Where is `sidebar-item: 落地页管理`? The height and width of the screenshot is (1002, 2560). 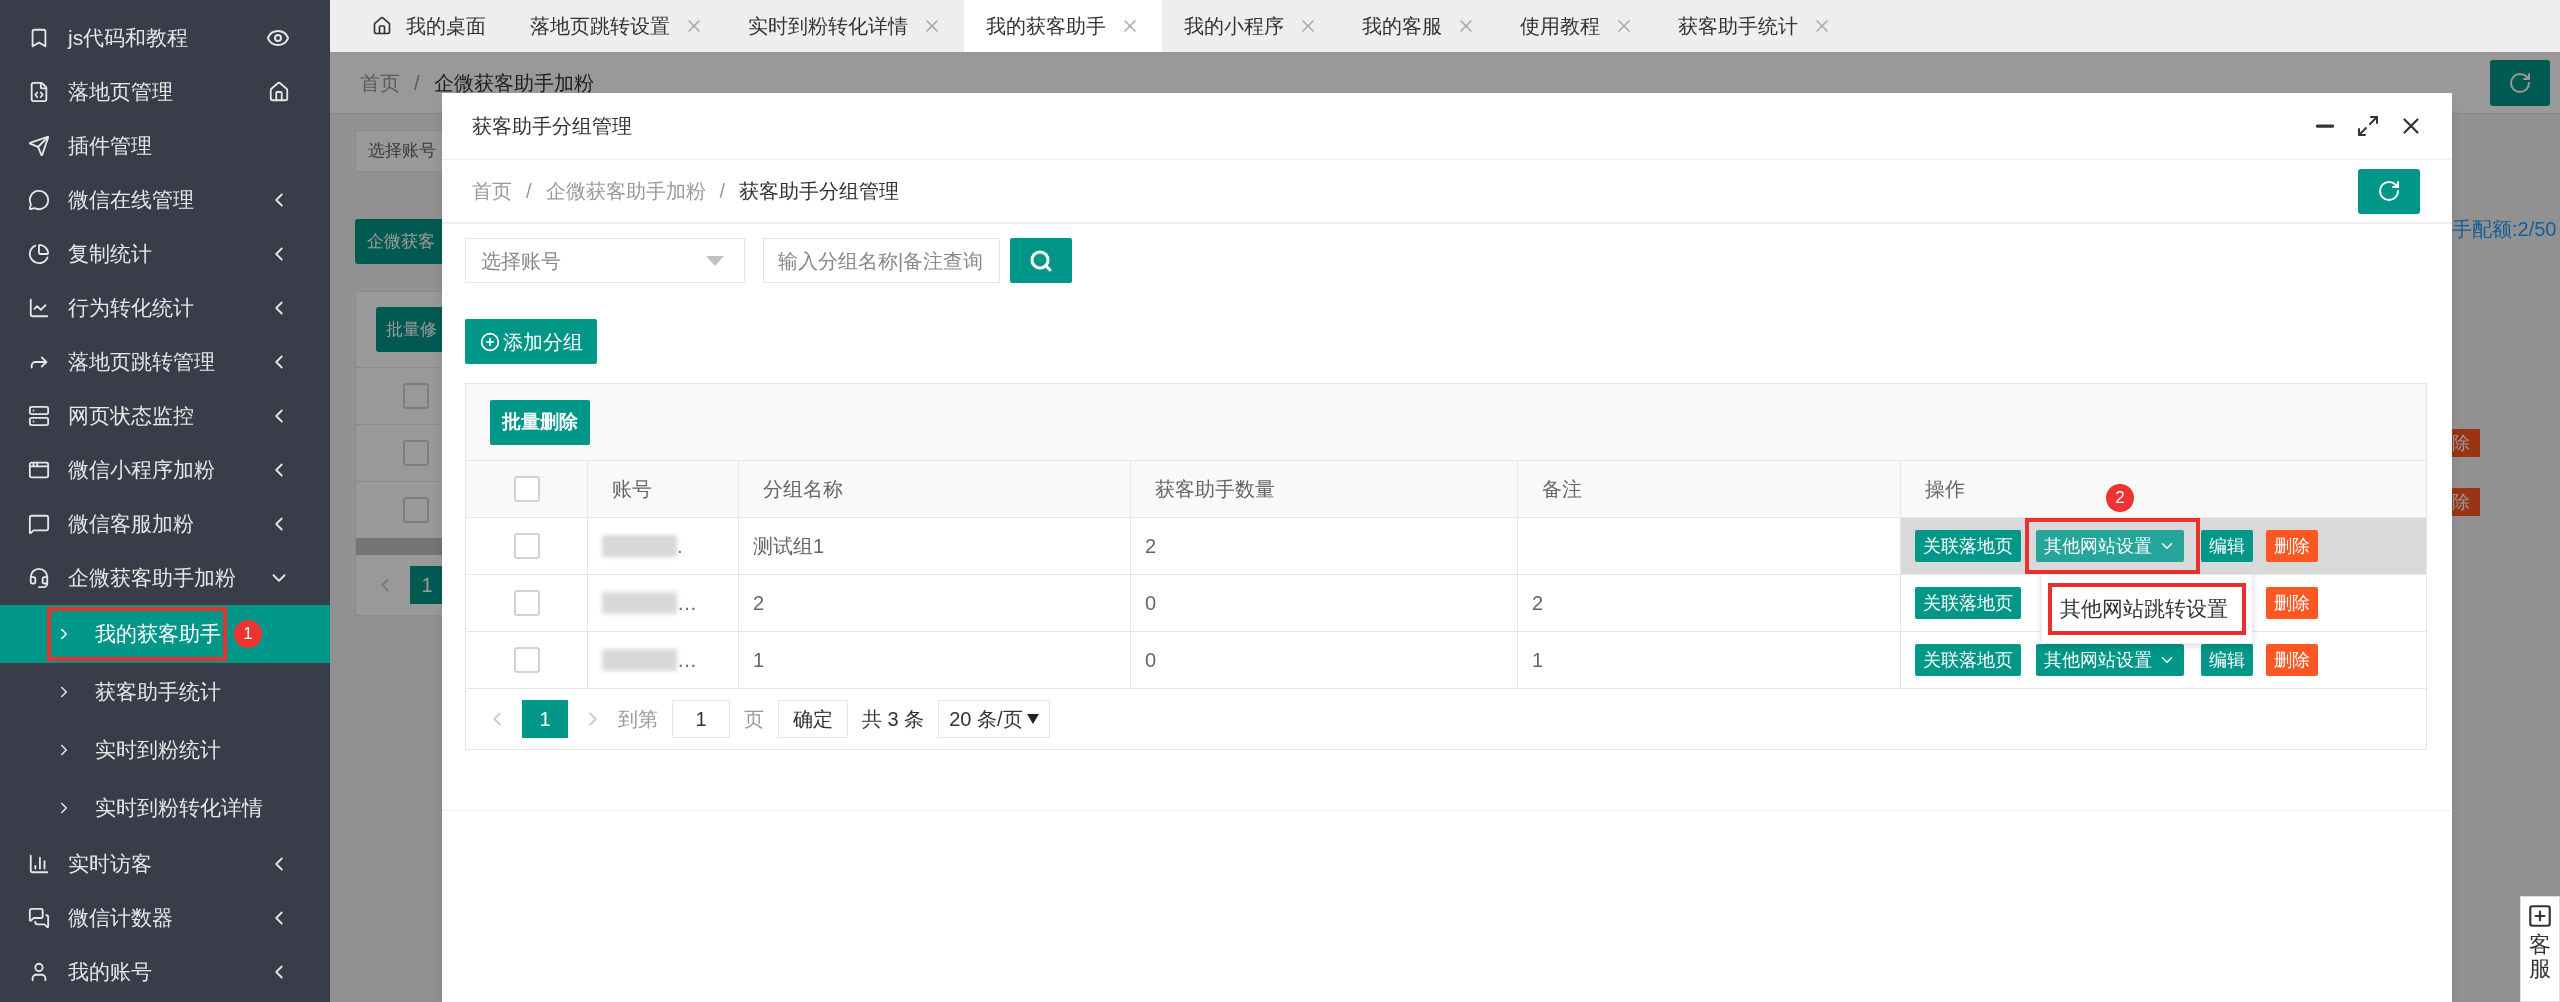 sidebar-item: 落地页管理 is located at coordinates (165, 92).